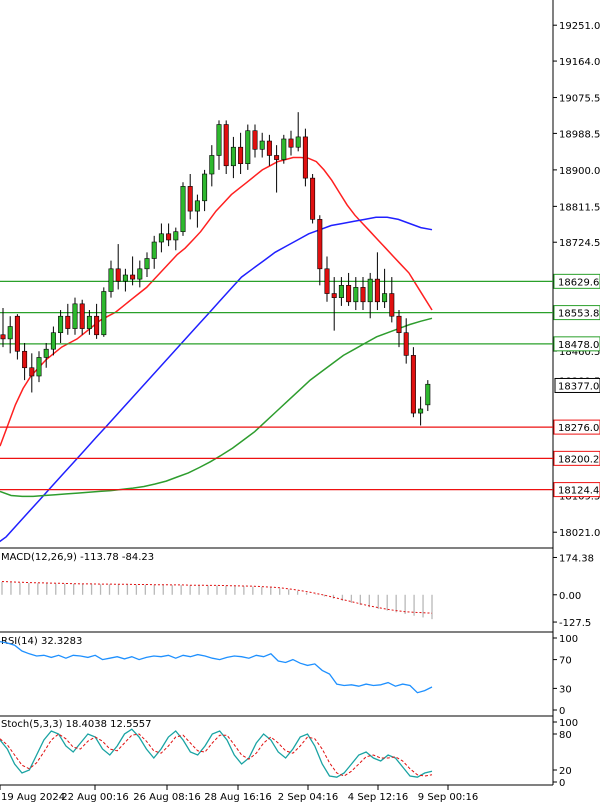 This screenshot has height=805, width=600. I want to click on price-tick-label: 18988.5, so click(579, 134).